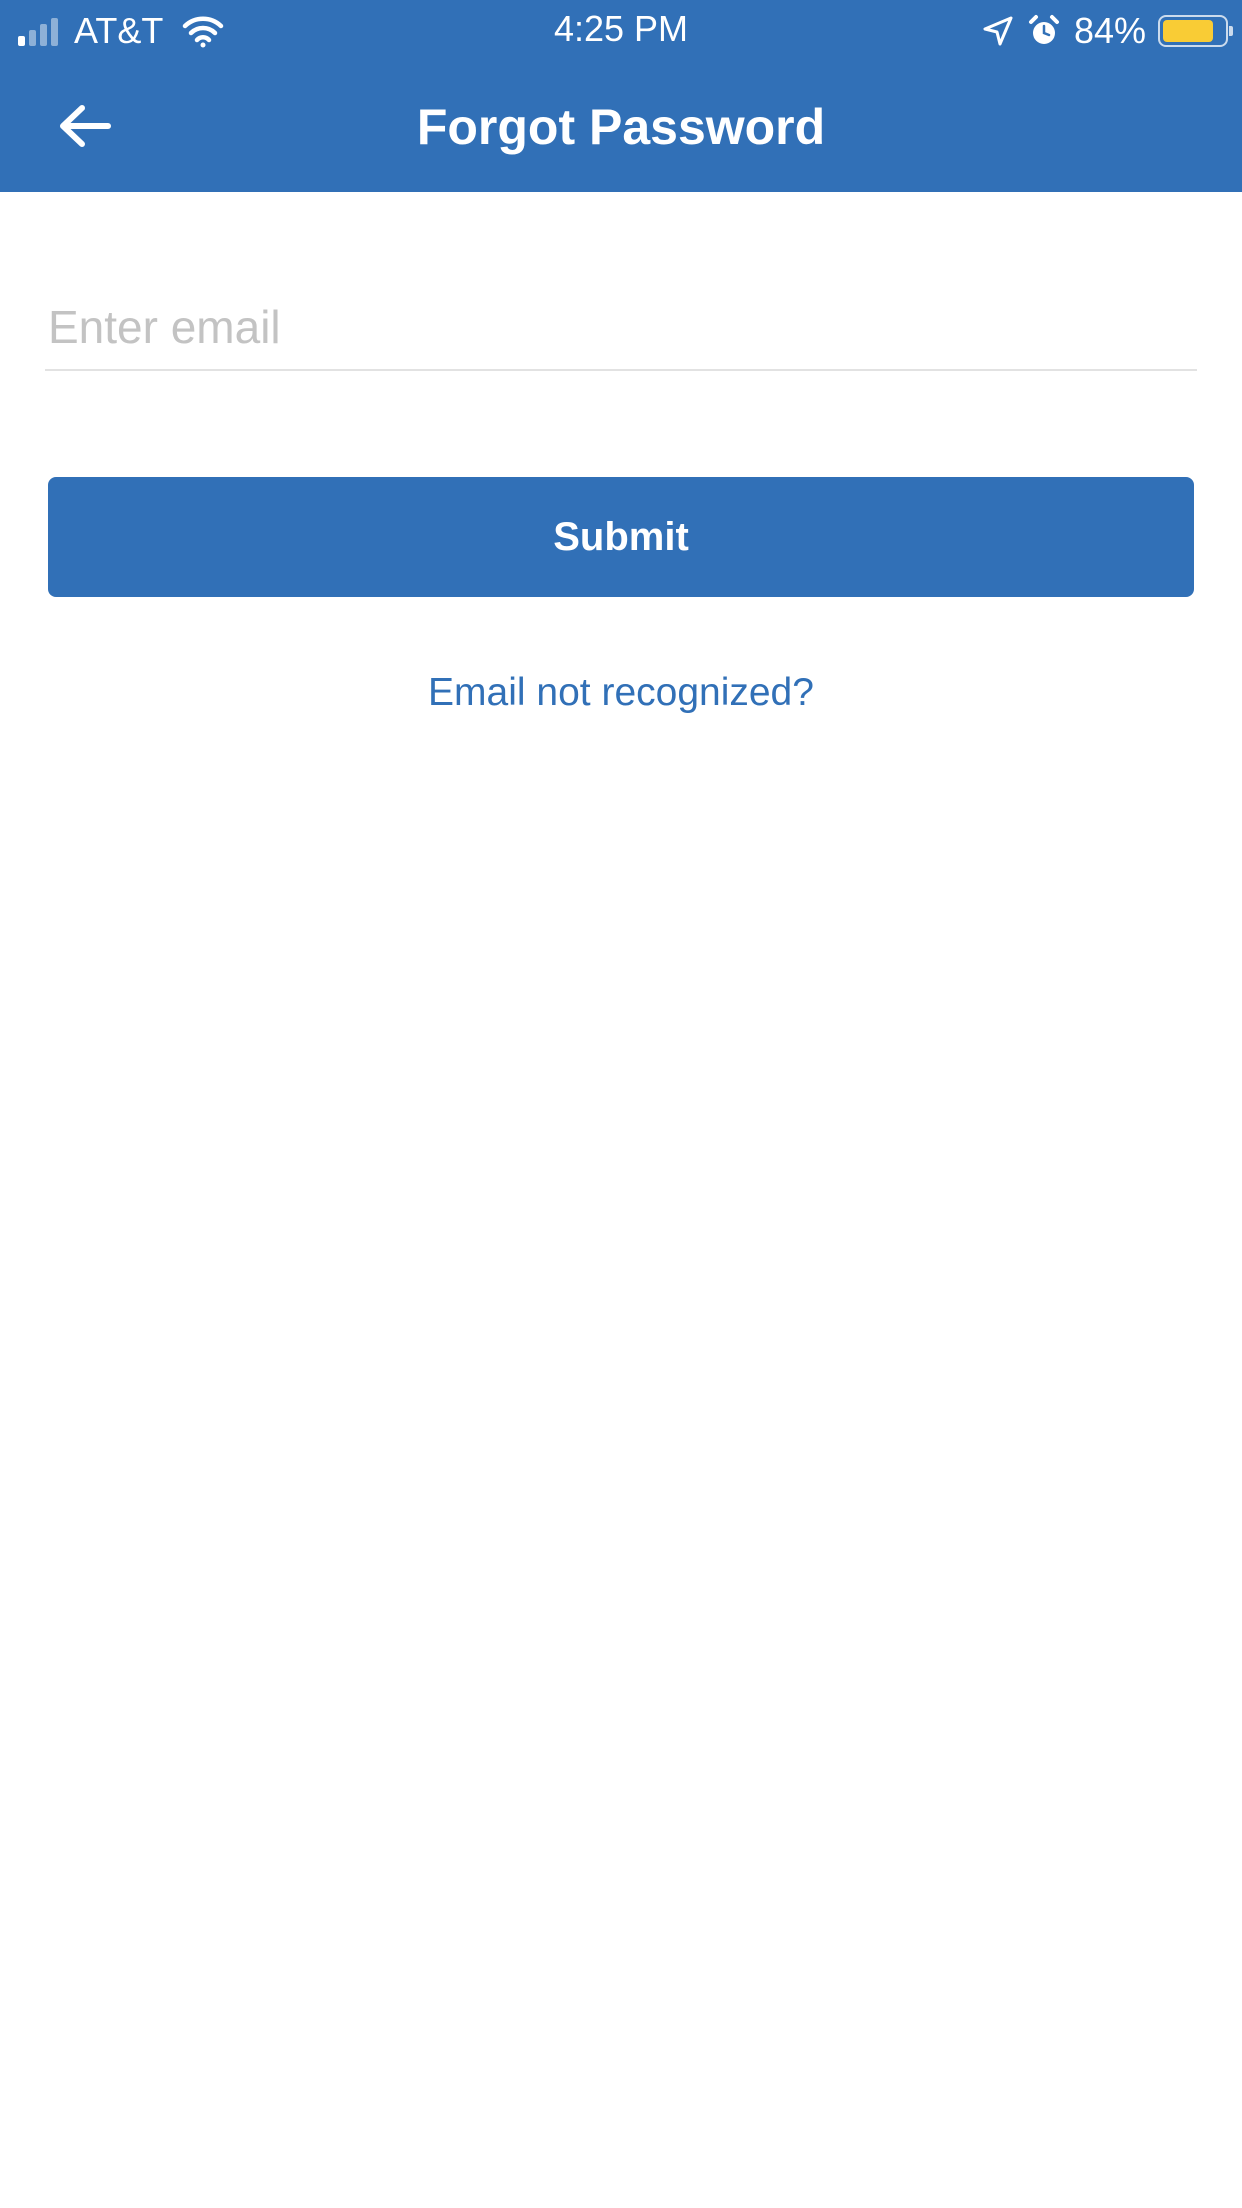 The height and width of the screenshot is (2208, 1242). Describe the element at coordinates (1188, 31) in the screenshot. I see `battery-level` at that location.